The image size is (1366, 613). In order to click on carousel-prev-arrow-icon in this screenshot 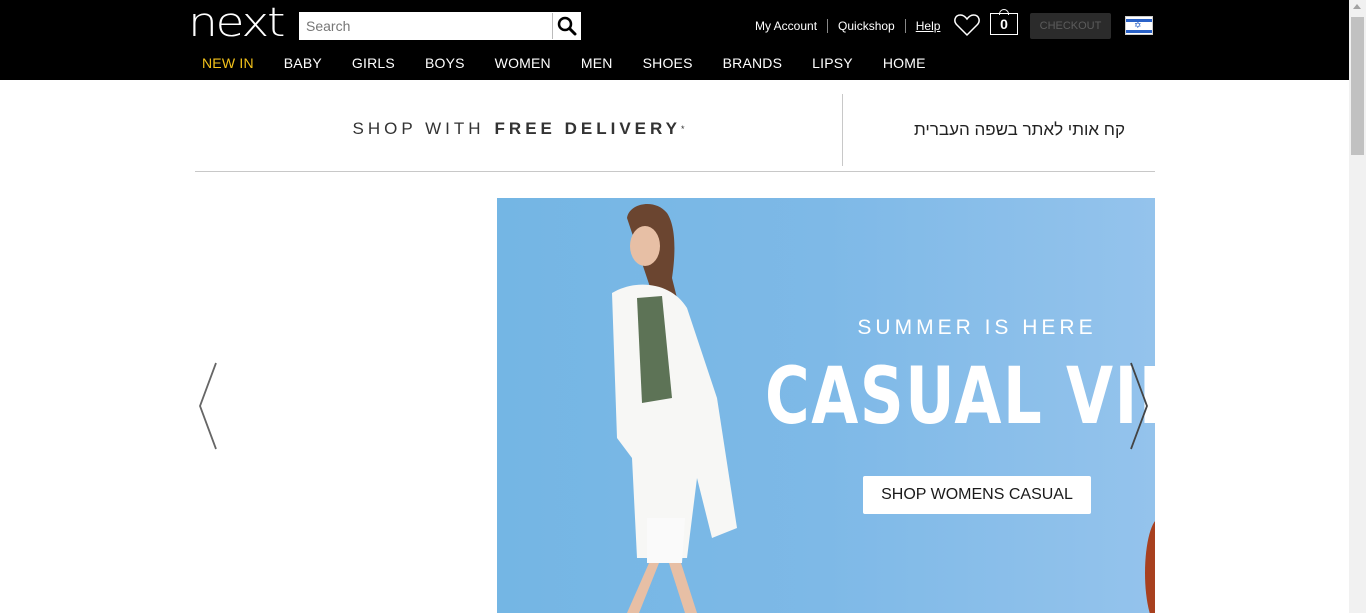, I will do `click(208, 406)`.